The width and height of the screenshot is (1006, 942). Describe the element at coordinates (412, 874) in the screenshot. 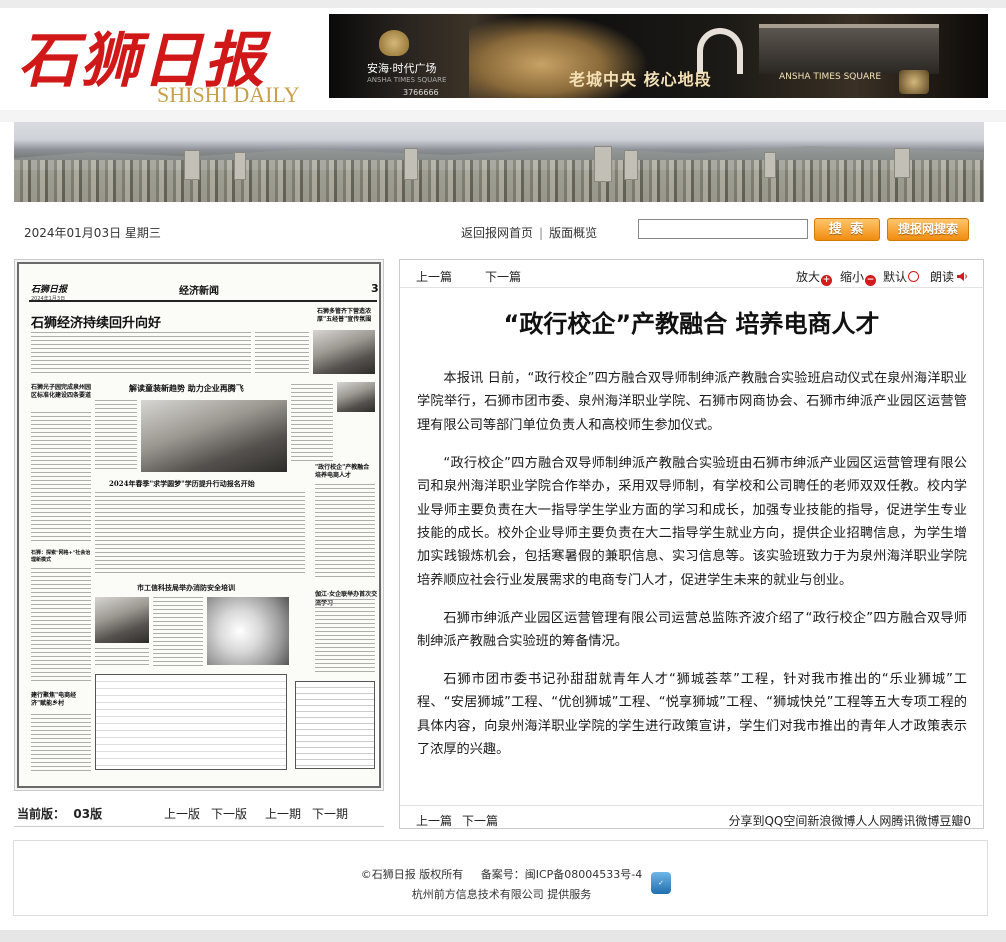

I see `copyright-text: ©石狮日报 版权所有` at that location.